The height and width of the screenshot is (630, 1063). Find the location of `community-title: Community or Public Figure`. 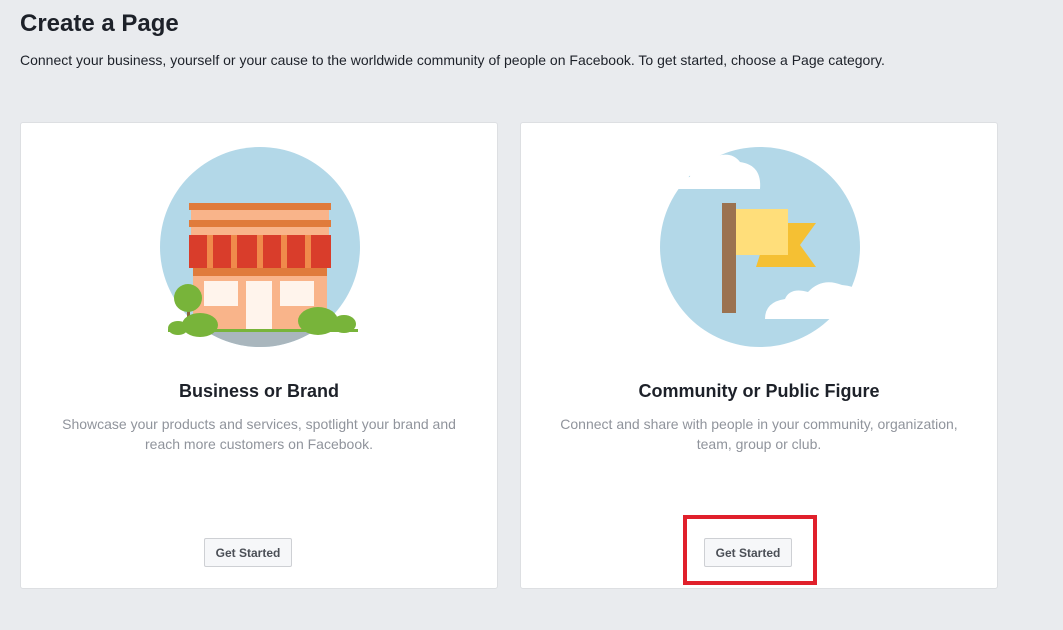

community-title: Community or Public Figure is located at coordinates (759, 391).